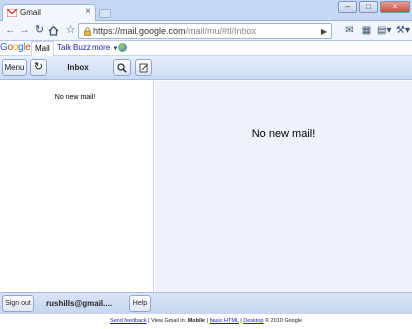  I want to click on refresh-icon: ↻, so click(38, 67).